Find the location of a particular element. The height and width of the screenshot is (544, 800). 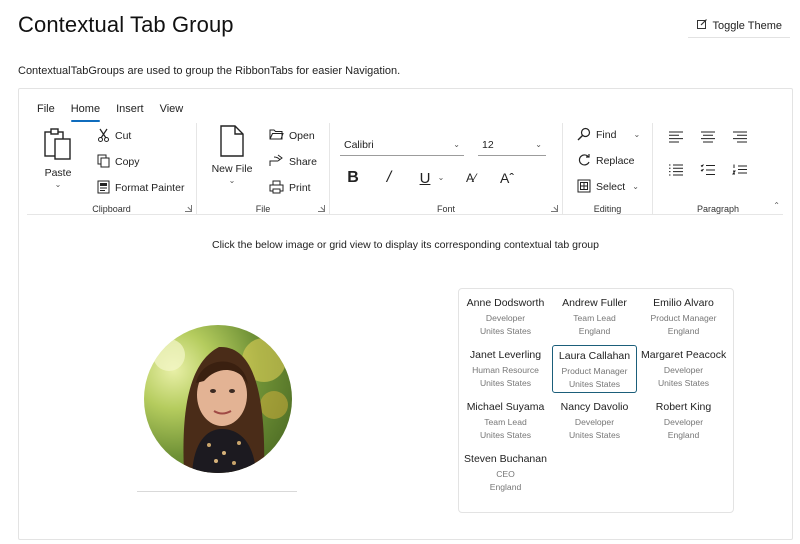

tab-file: File is located at coordinates (46, 105).